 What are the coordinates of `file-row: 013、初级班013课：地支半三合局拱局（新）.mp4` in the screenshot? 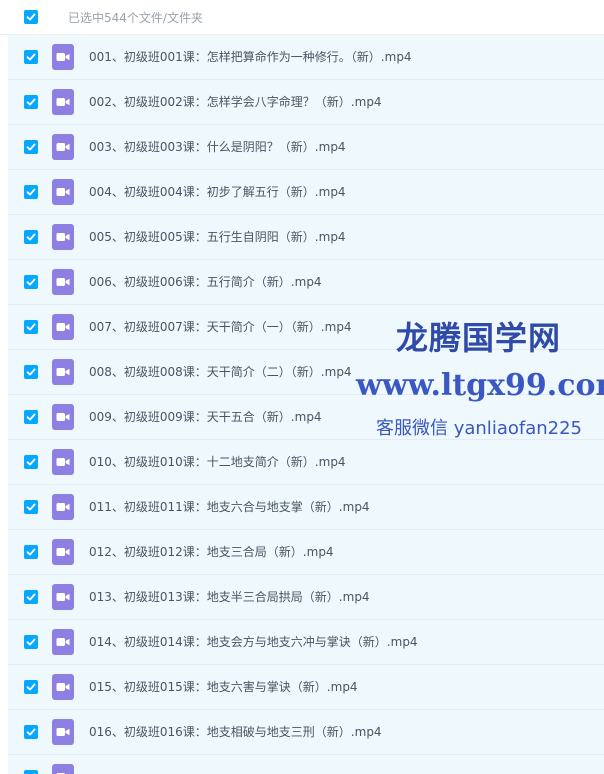 It's located at (306, 597).